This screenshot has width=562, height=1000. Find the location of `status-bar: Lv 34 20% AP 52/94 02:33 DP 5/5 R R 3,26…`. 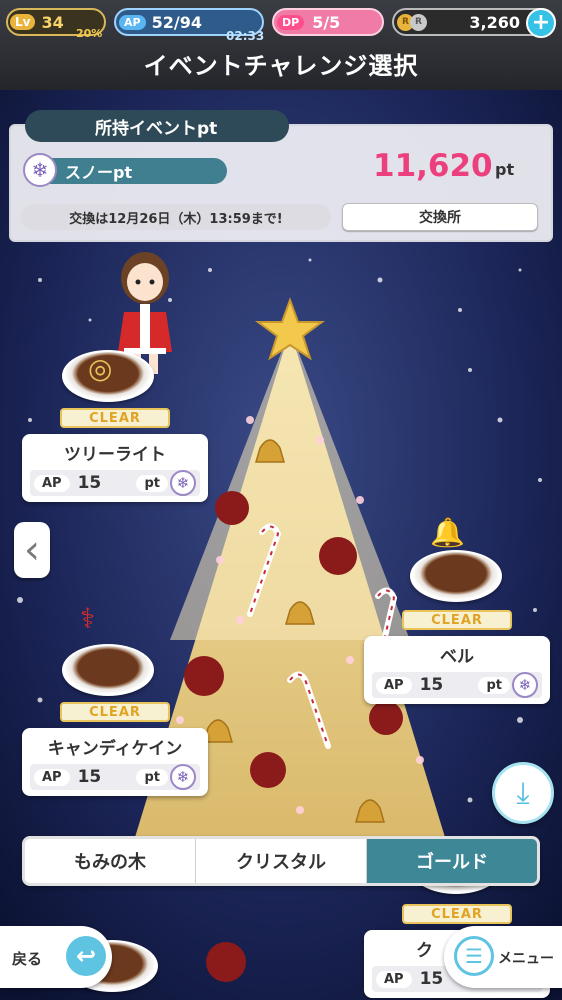

status-bar: Lv 34 20% AP 52/94 02:33 DP 5/5 R R 3,26… is located at coordinates (281, 45).